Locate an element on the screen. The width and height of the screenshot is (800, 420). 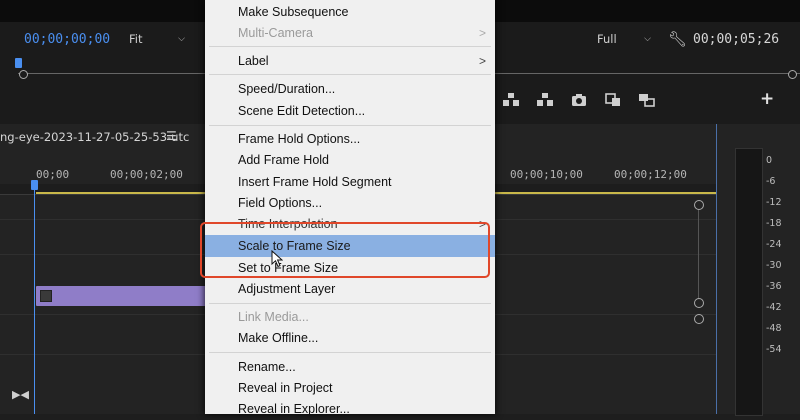
duration-timecode: 00;00;05;26 is located at coordinates (736, 39).